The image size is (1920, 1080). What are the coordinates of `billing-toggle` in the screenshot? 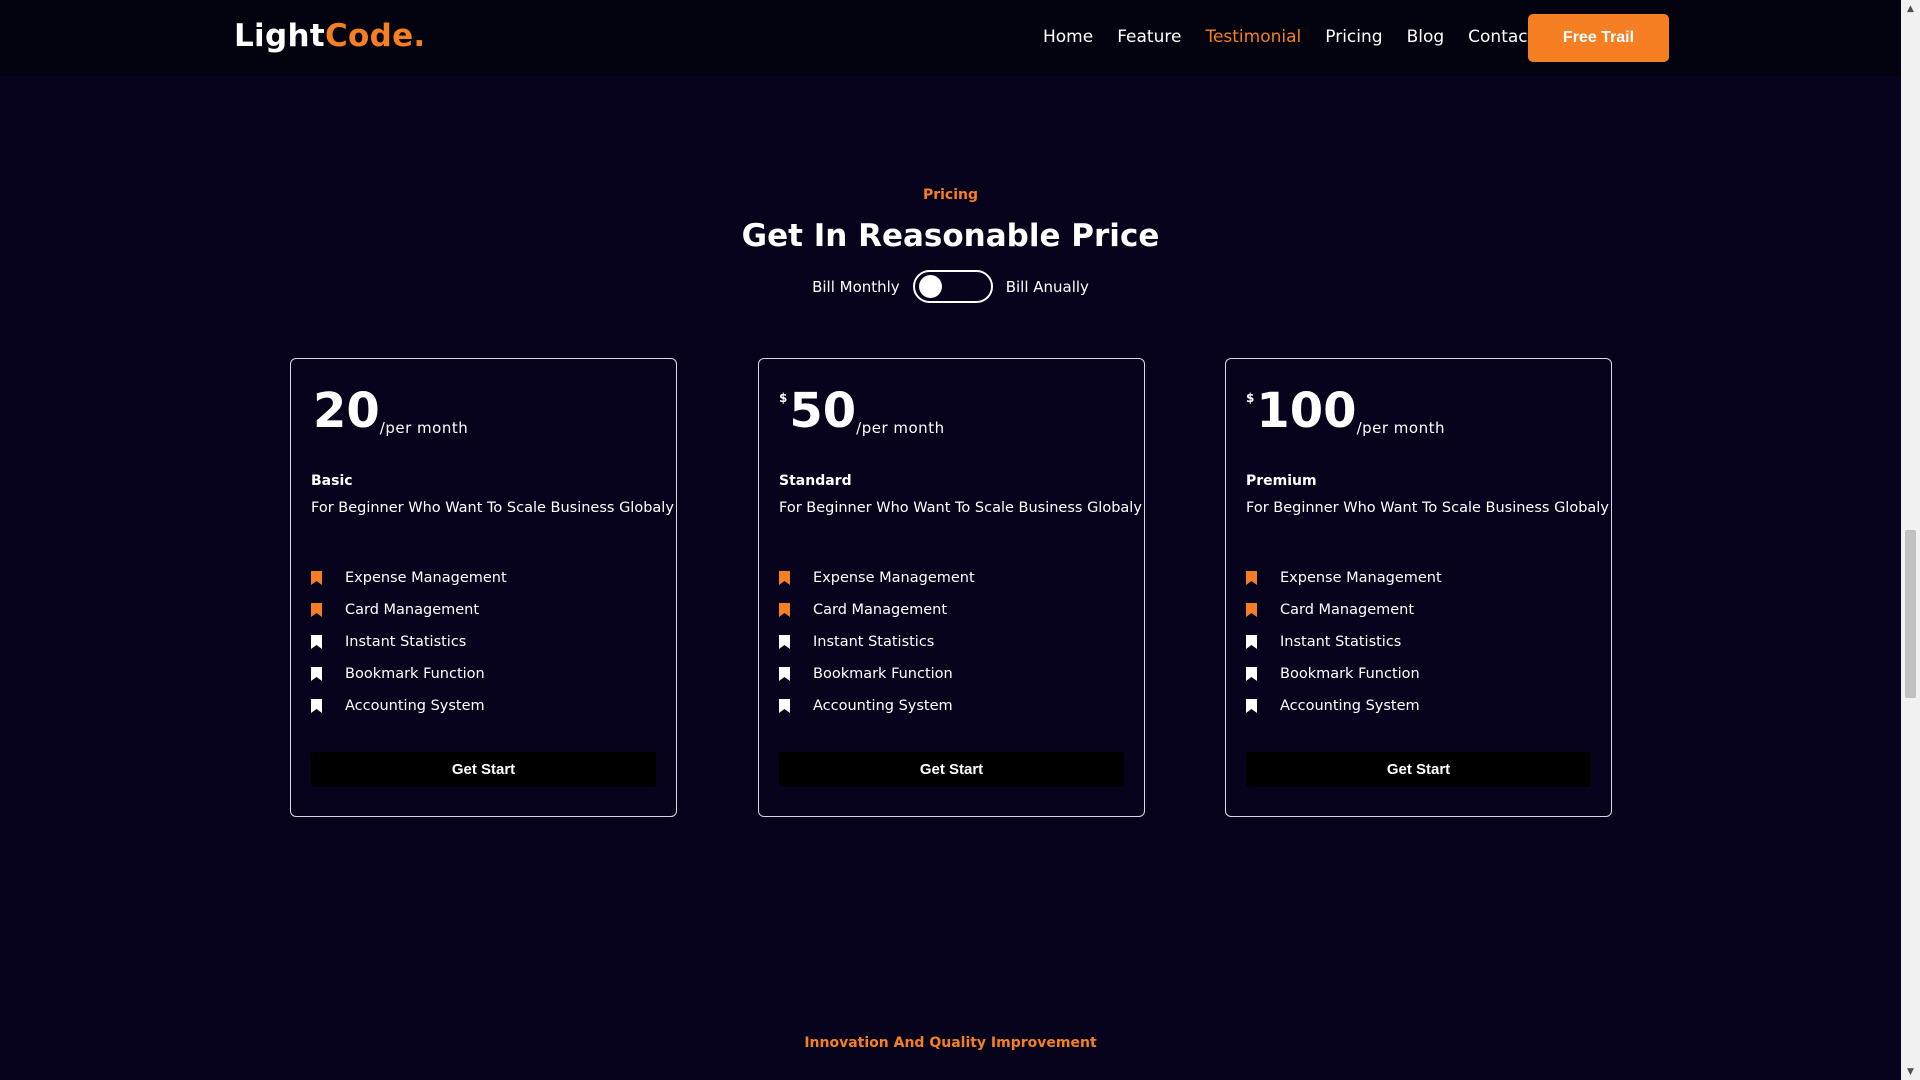 It's located at (952, 286).